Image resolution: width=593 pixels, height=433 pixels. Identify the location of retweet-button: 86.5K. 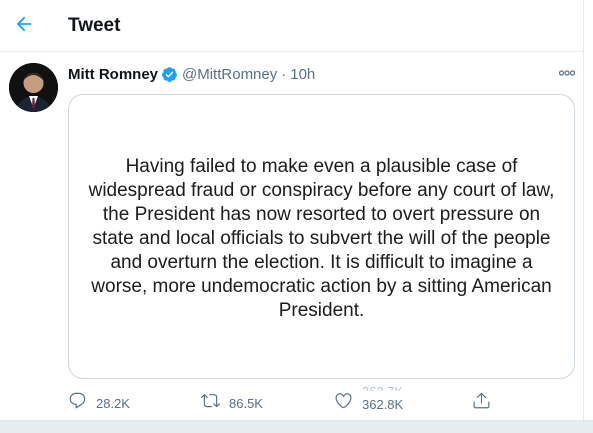
(232, 403).